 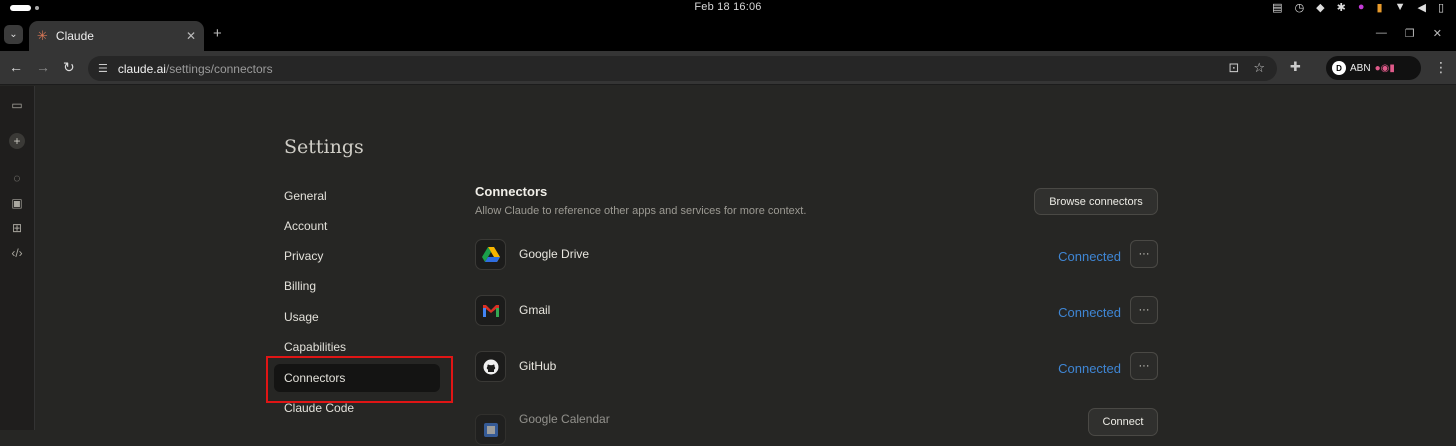 I want to click on github-icon, so click(x=490, y=366).